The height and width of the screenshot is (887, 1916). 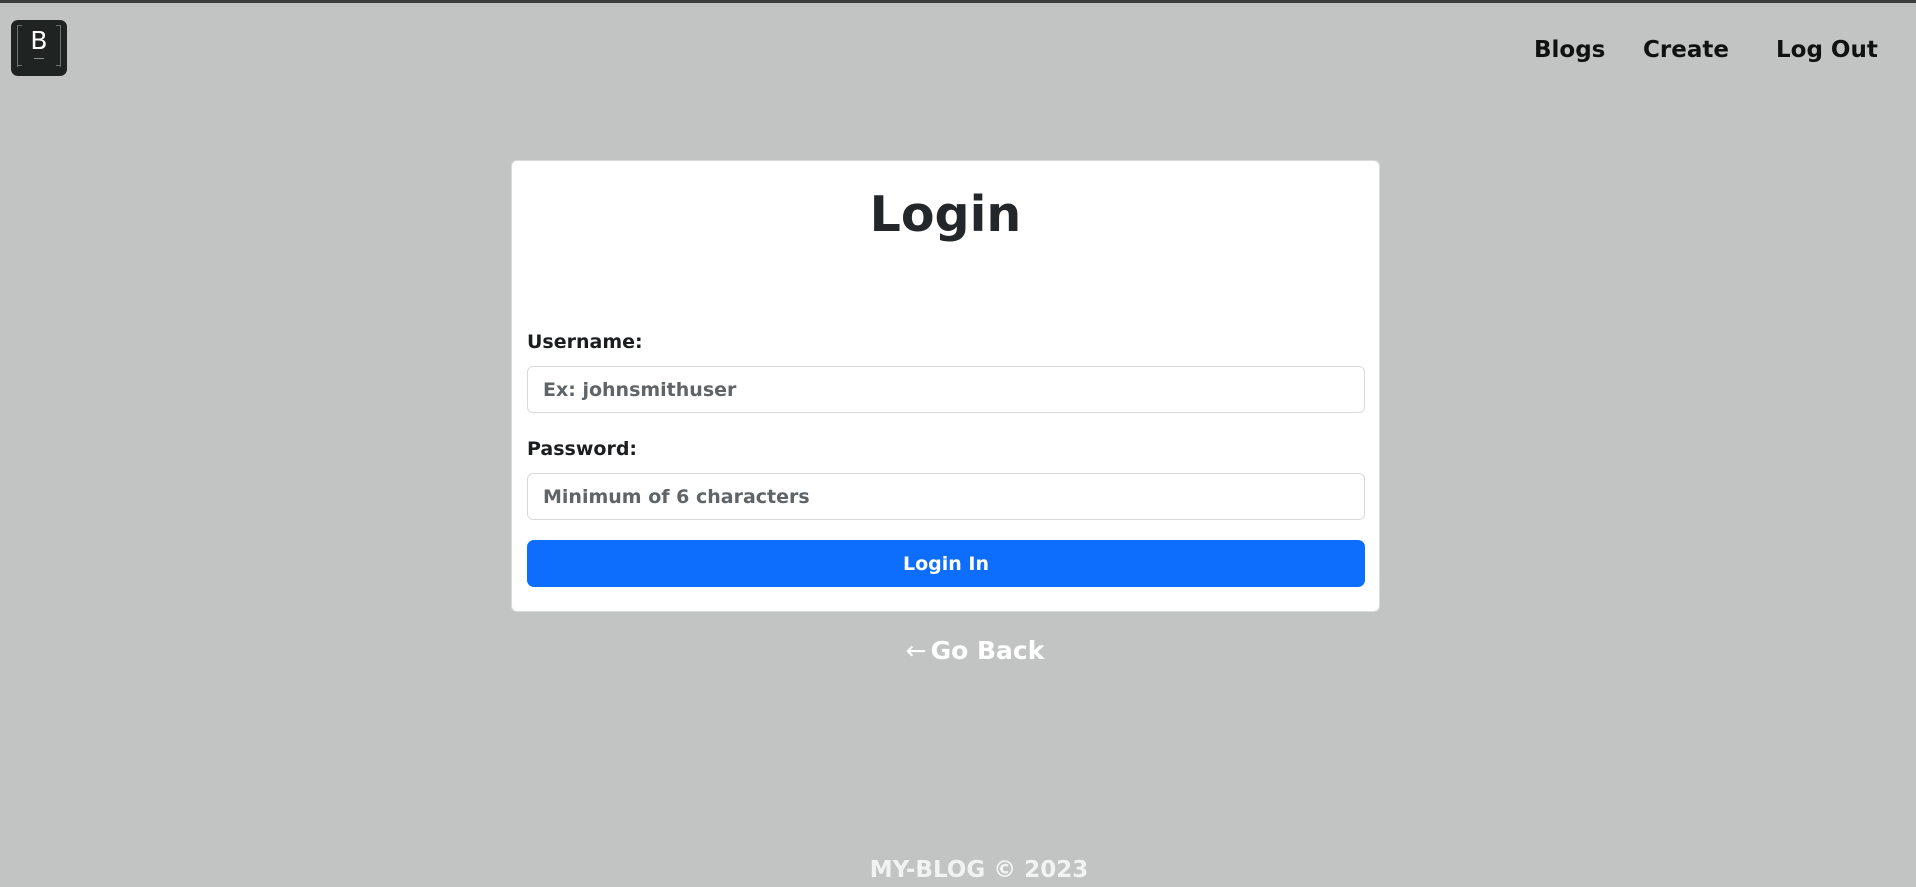 I want to click on page-title: Login, so click(x=945, y=214).